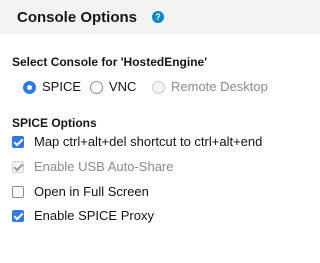 Image resolution: width=320 pixels, height=263 pixels. Describe the element at coordinates (29, 87) in the screenshot. I see `radio-button-spice` at that location.